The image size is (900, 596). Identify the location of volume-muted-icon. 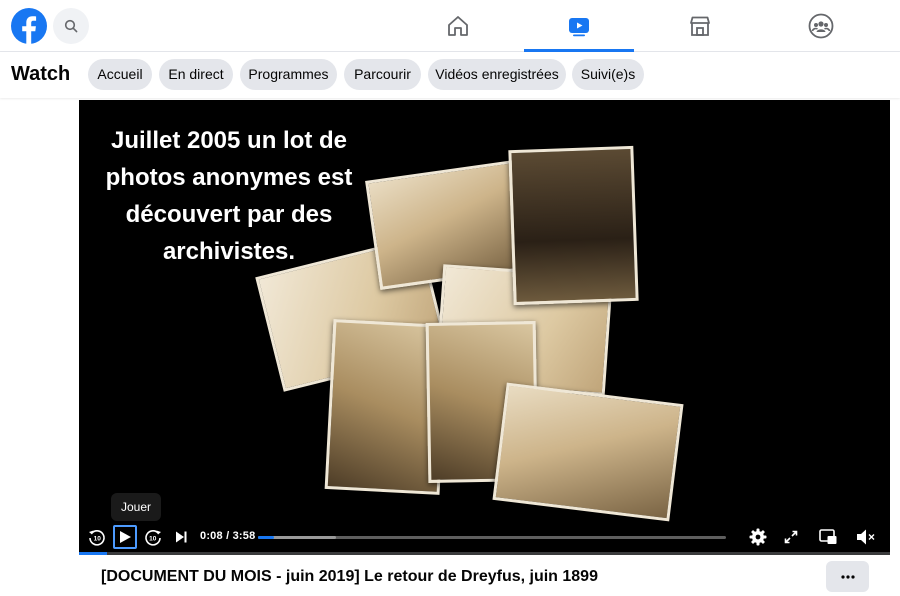
(866, 537).